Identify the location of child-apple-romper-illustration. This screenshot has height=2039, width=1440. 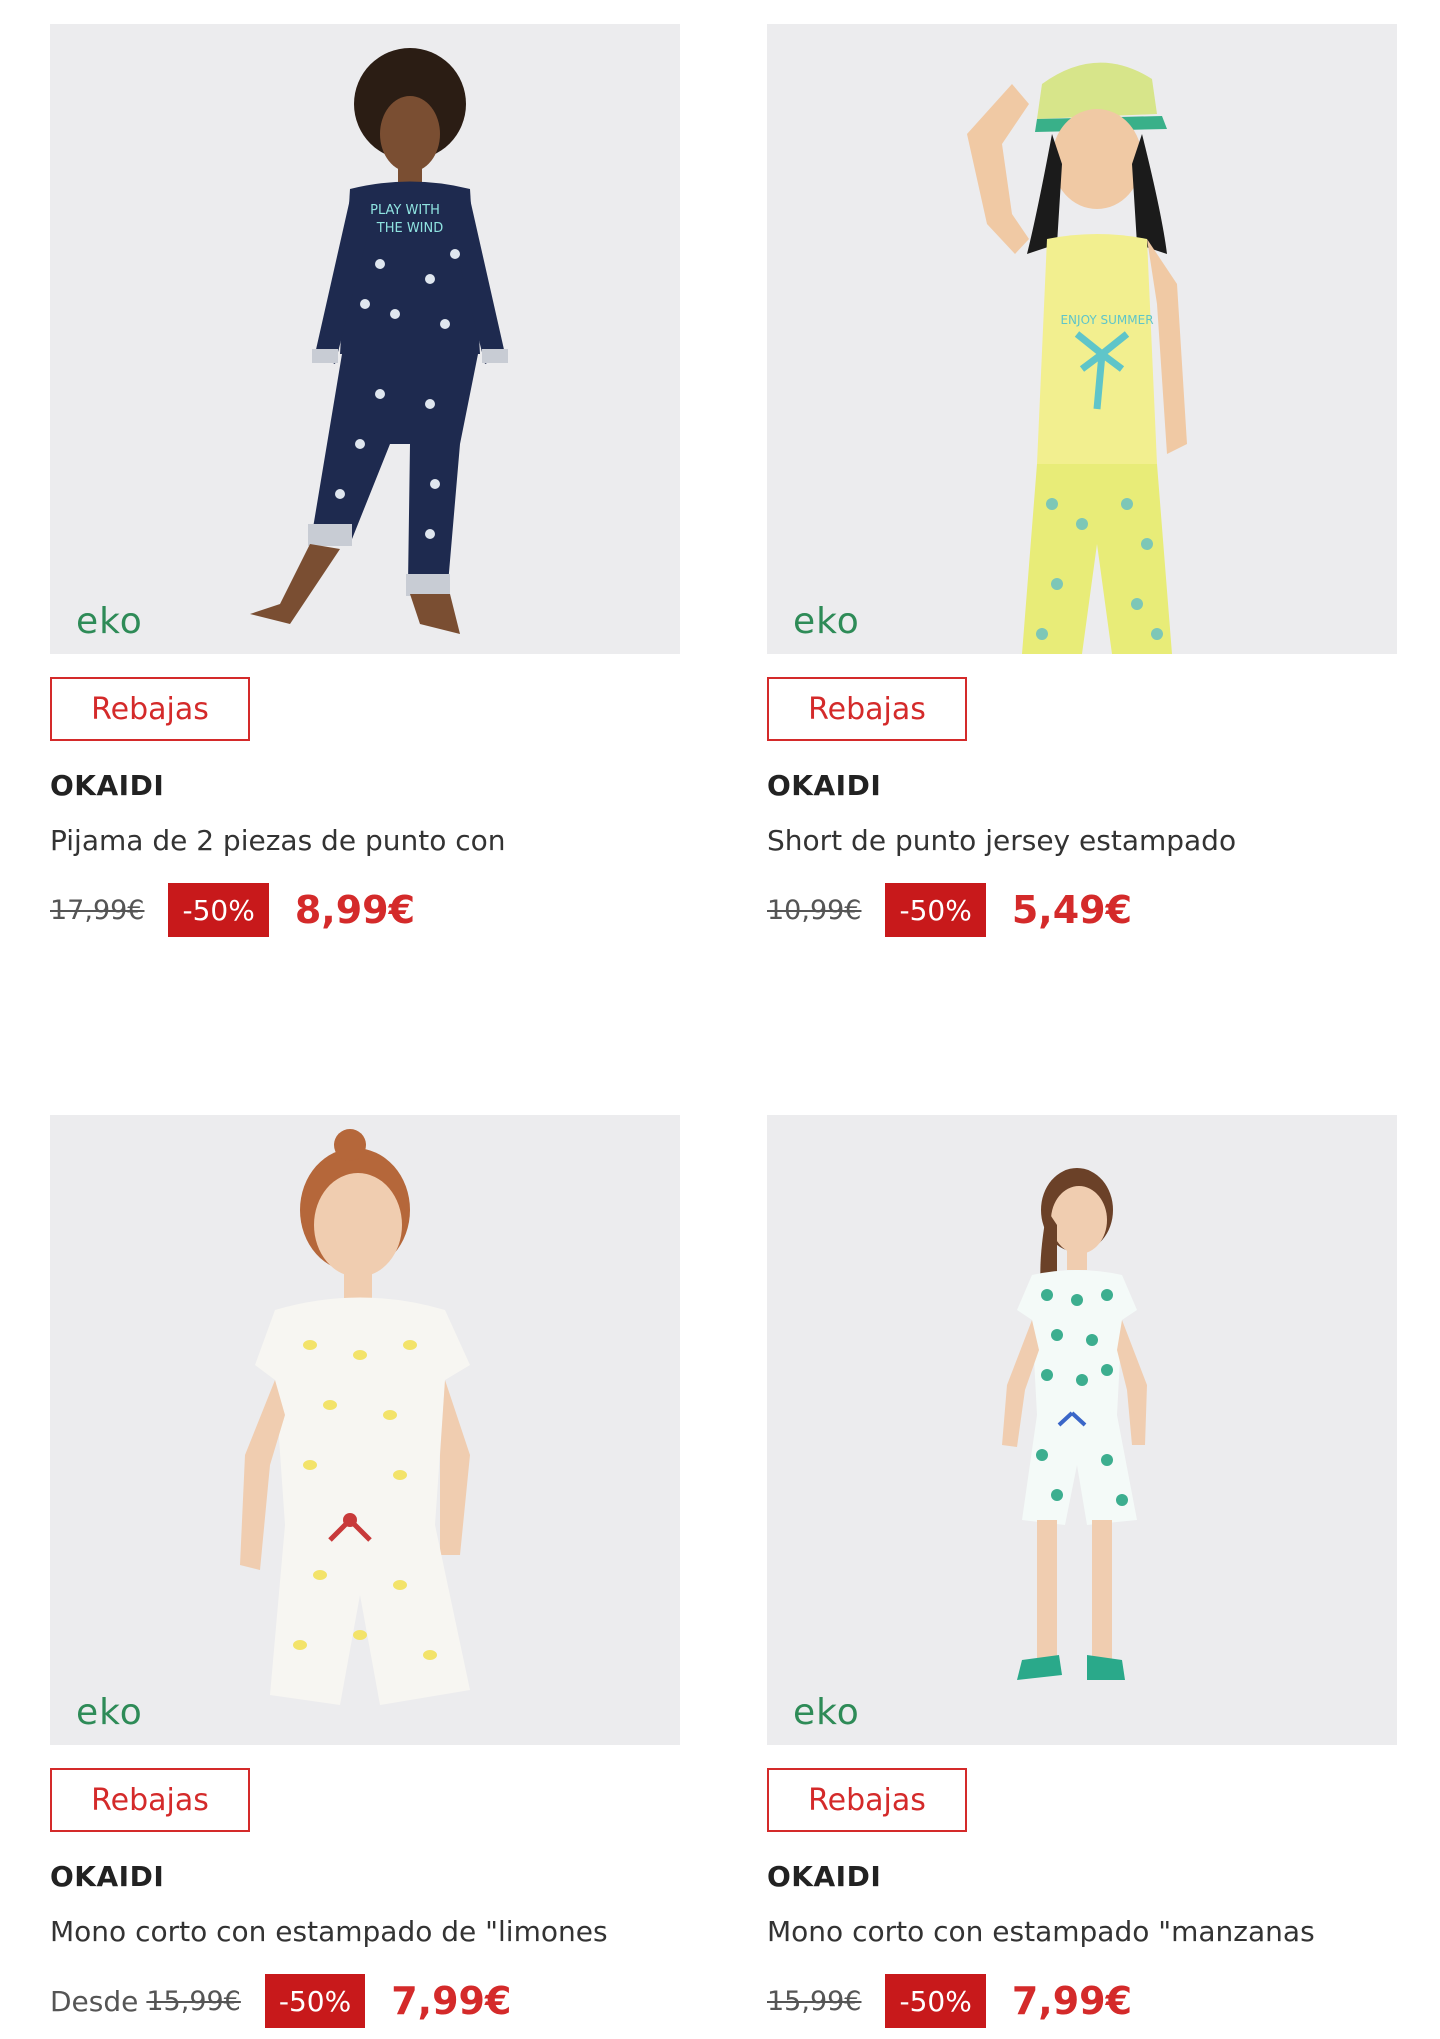
(1074, 1424).